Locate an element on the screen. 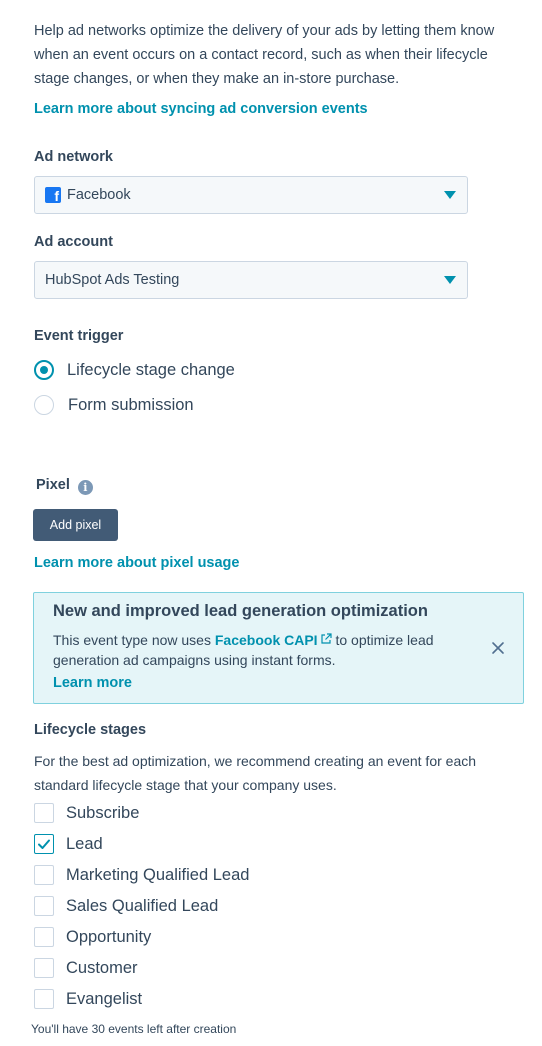 Image resolution: width=542 pixels, height=1046 pixels. radio-lifecycle-stage-change: Lifecycle stage change is located at coordinates (134, 370).